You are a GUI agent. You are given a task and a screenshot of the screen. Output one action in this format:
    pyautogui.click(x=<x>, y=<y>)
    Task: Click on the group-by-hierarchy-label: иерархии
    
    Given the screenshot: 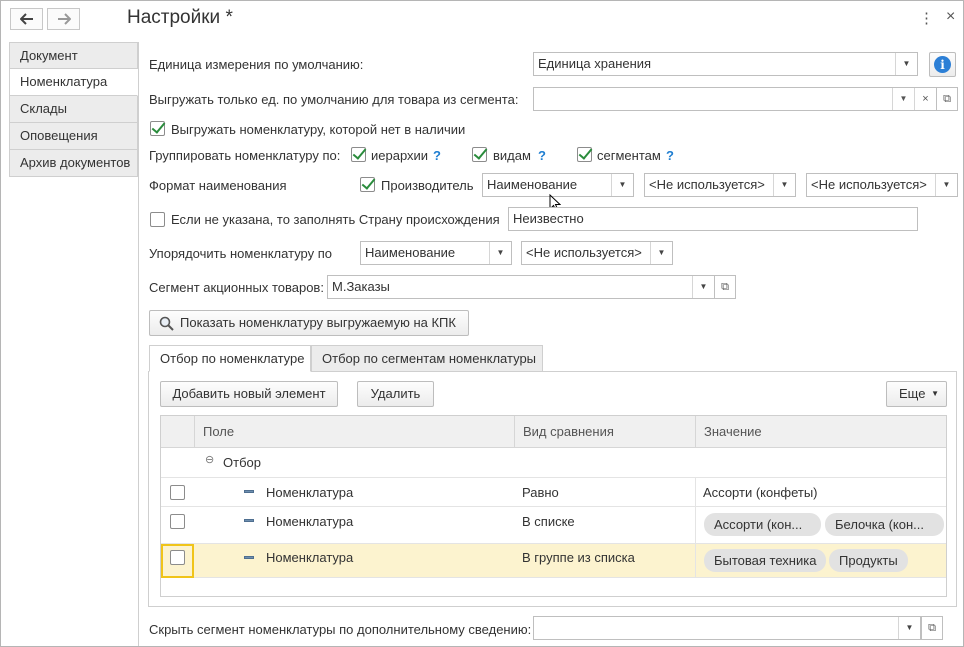 What is the action you would take?
    pyautogui.click(x=400, y=155)
    